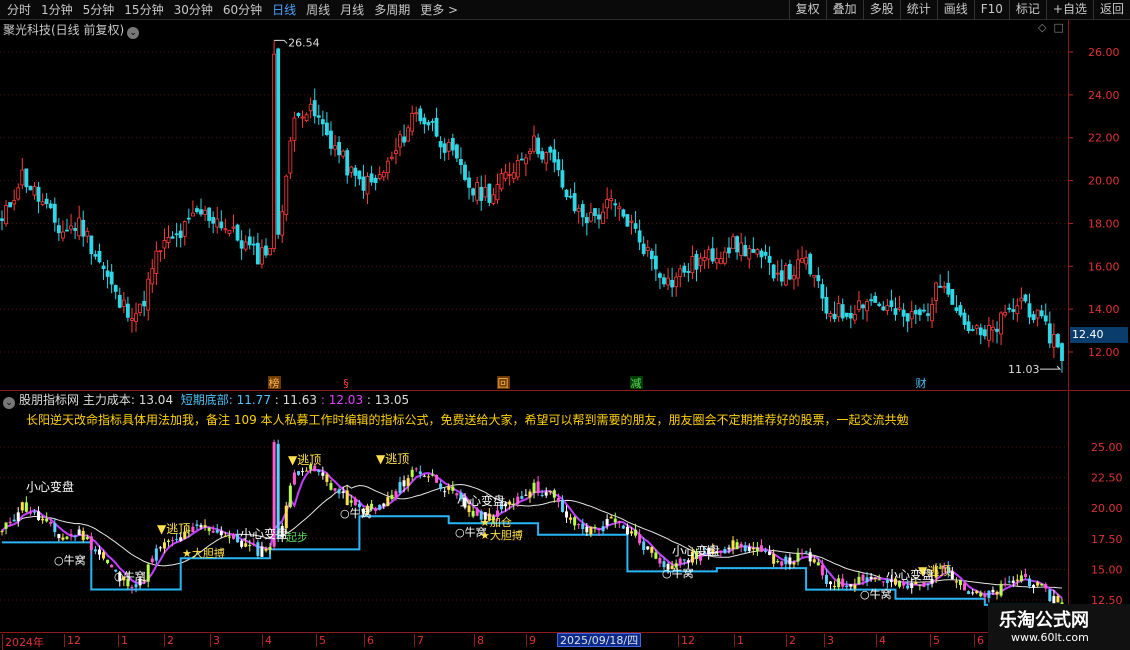 This screenshot has height=650, width=1130. What do you see at coordinates (1050, 637) in the screenshot?
I see `watermark-url: www.60lt.com` at bounding box center [1050, 637].